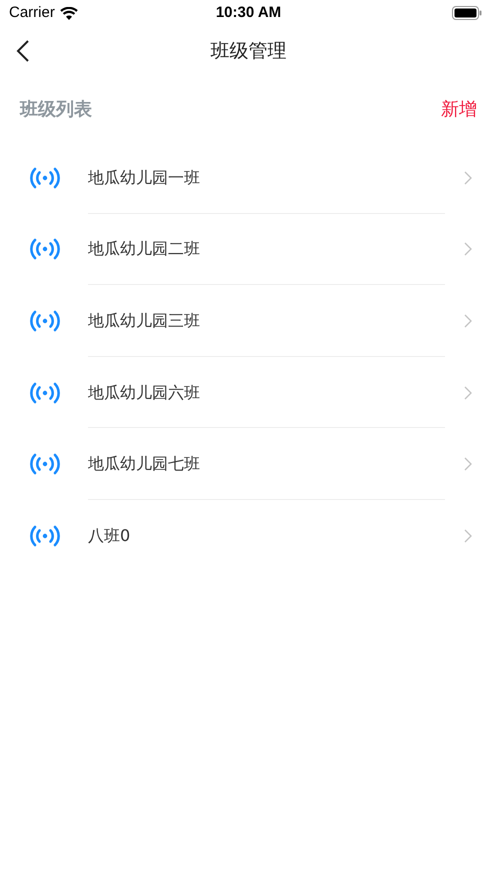 This screenshot has height=883, width=497. Describe the element at coordinates (32, 12) in the screenshot. I see `carrier-text: Carrier` at that location.